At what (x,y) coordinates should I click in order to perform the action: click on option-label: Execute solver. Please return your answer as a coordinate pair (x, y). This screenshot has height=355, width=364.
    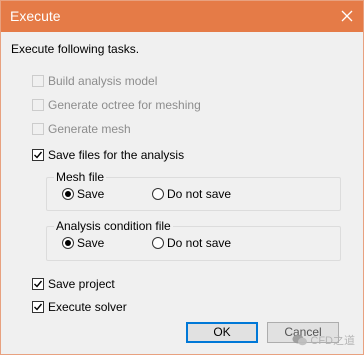
    Looking at the image, I should click on (87, 307).